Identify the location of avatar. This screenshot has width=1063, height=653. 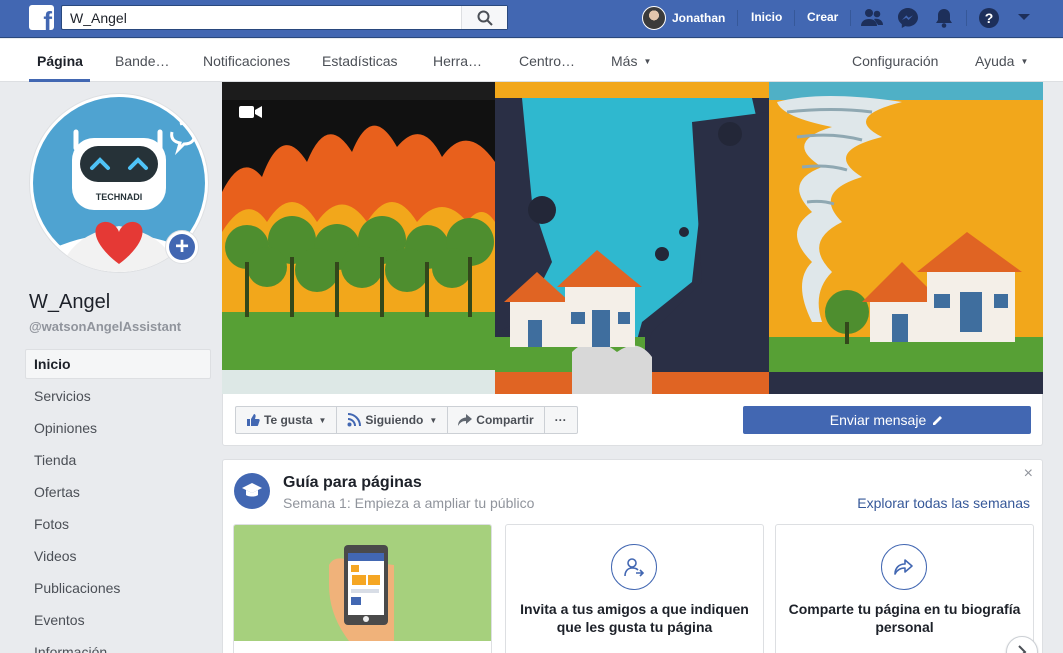
(654, 17).